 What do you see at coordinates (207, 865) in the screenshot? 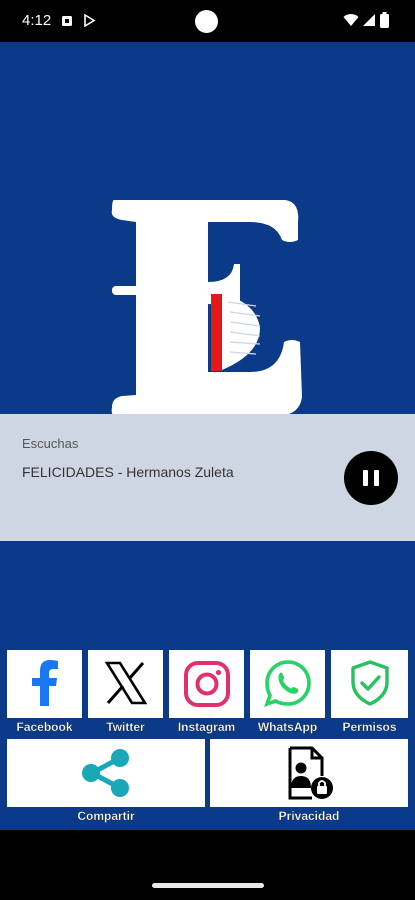
I see `system-nav-bar` at bounding box center [207, 865].